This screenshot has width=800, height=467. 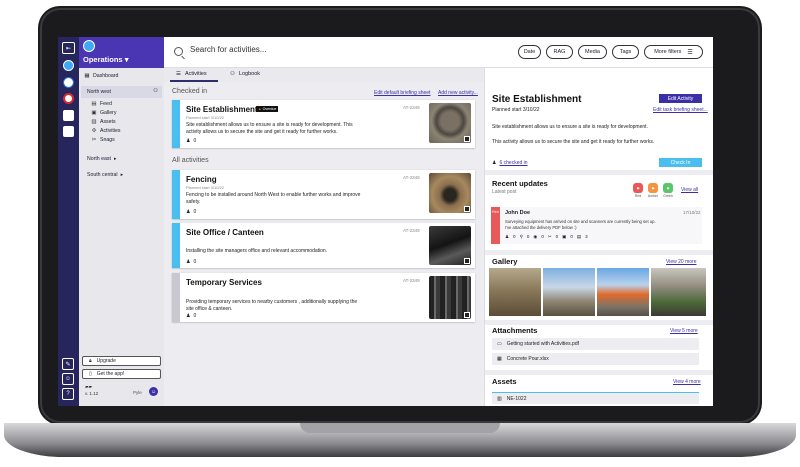 I want to click on view-all-updates-link: View all, so click(x=689, y=190).